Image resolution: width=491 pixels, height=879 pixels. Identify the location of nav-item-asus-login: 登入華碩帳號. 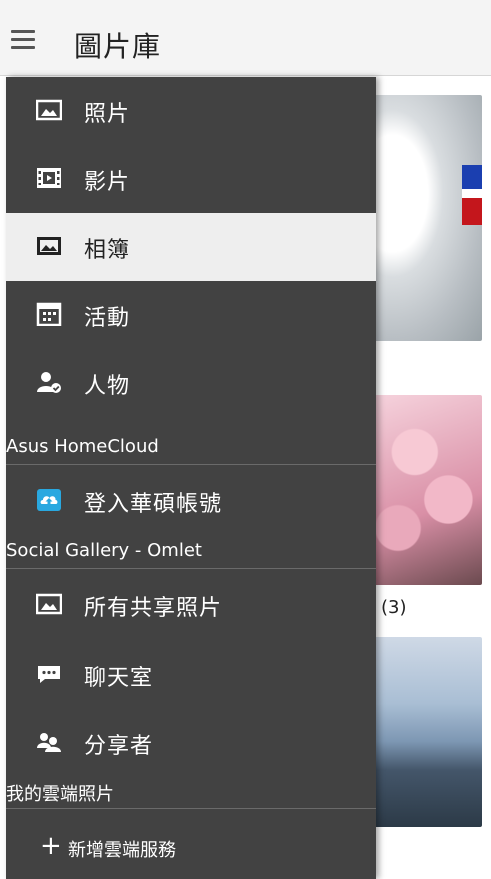
(191, 501).